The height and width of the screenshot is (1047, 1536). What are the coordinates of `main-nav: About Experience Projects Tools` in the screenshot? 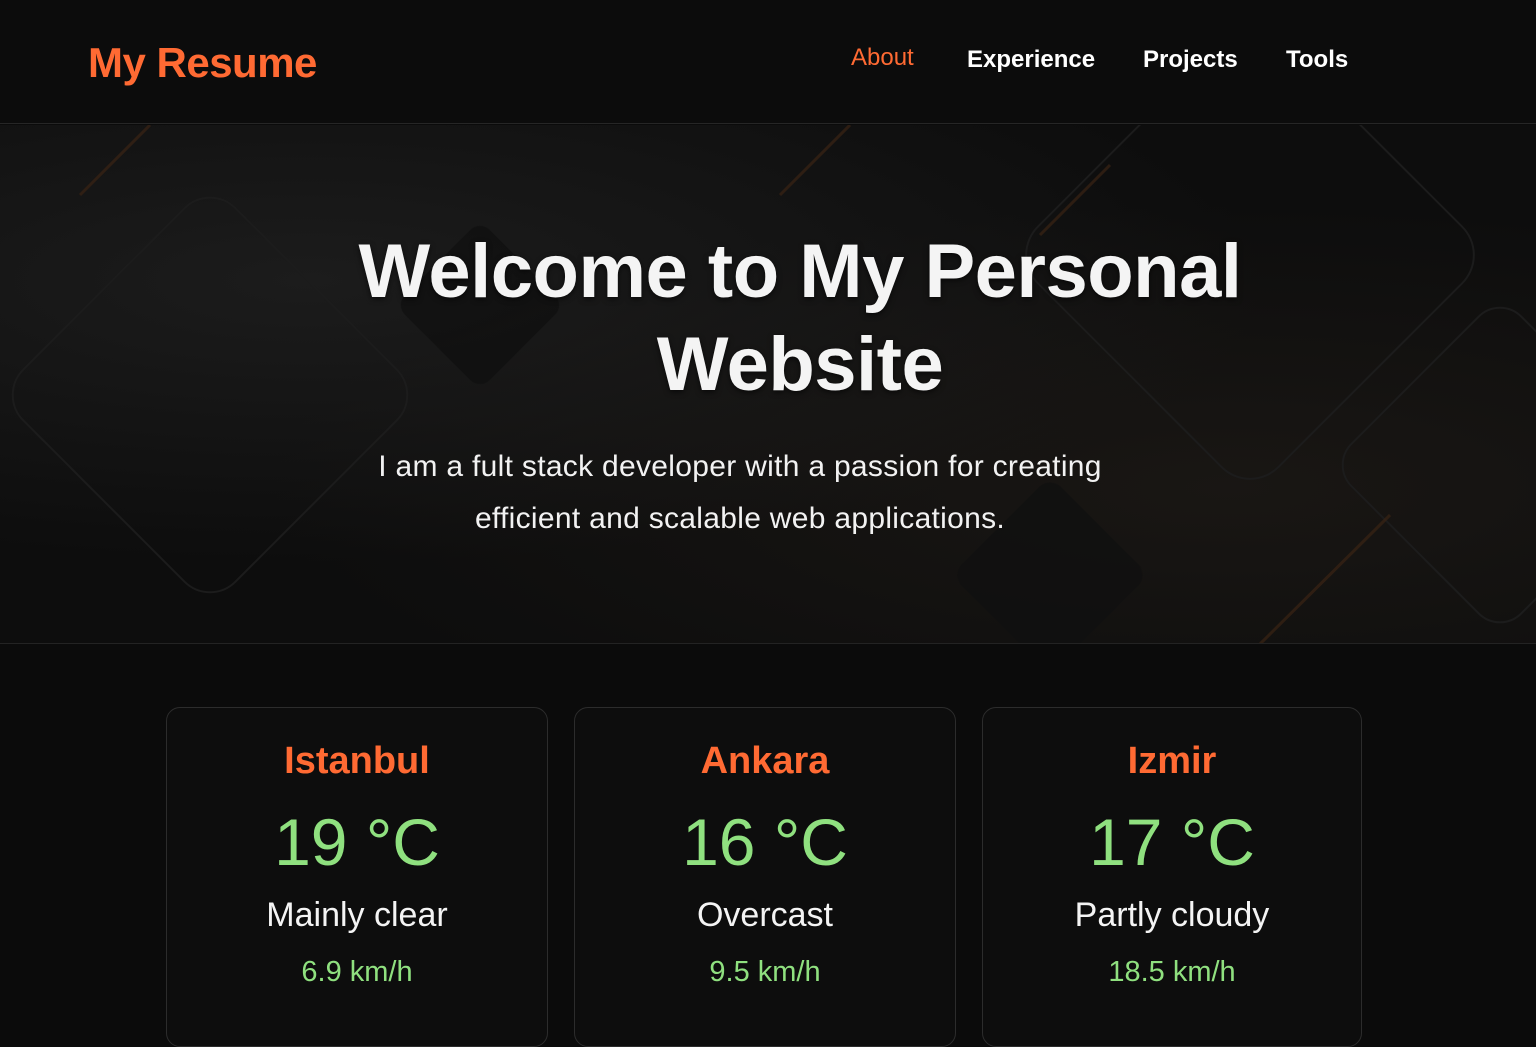 It's located at (768, 60).